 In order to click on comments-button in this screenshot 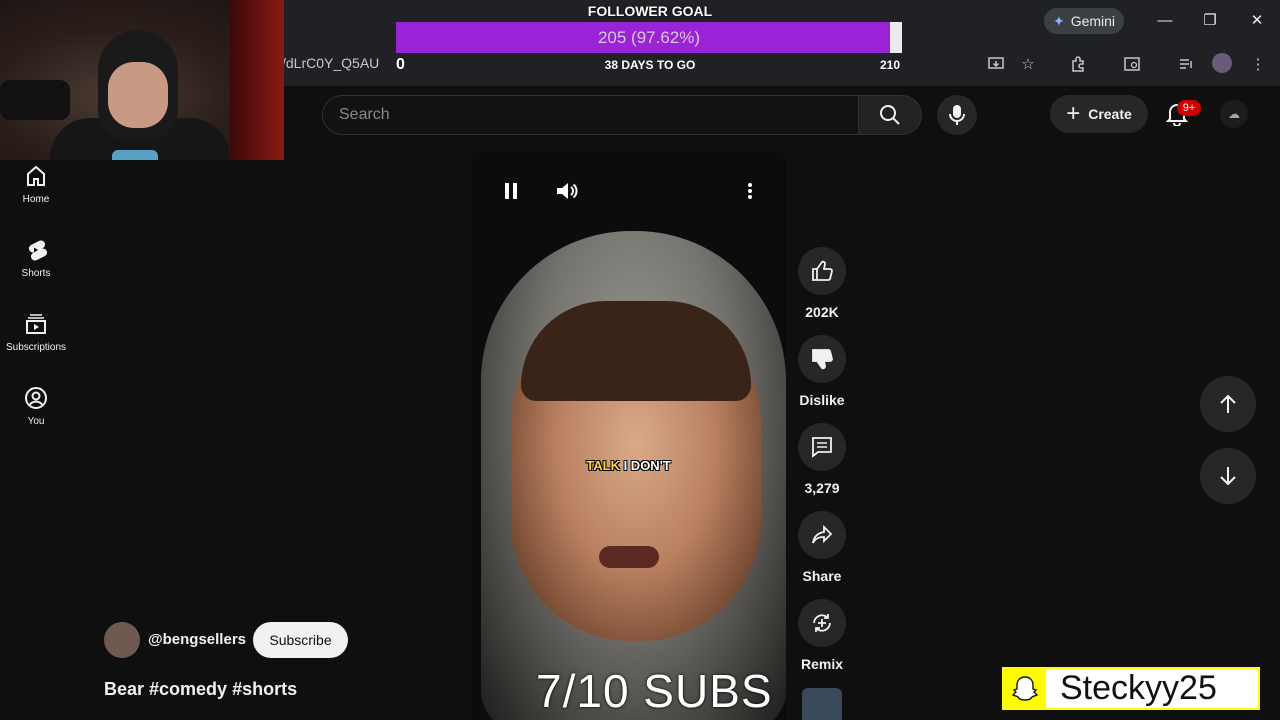, I will do `click(822, 447)`.